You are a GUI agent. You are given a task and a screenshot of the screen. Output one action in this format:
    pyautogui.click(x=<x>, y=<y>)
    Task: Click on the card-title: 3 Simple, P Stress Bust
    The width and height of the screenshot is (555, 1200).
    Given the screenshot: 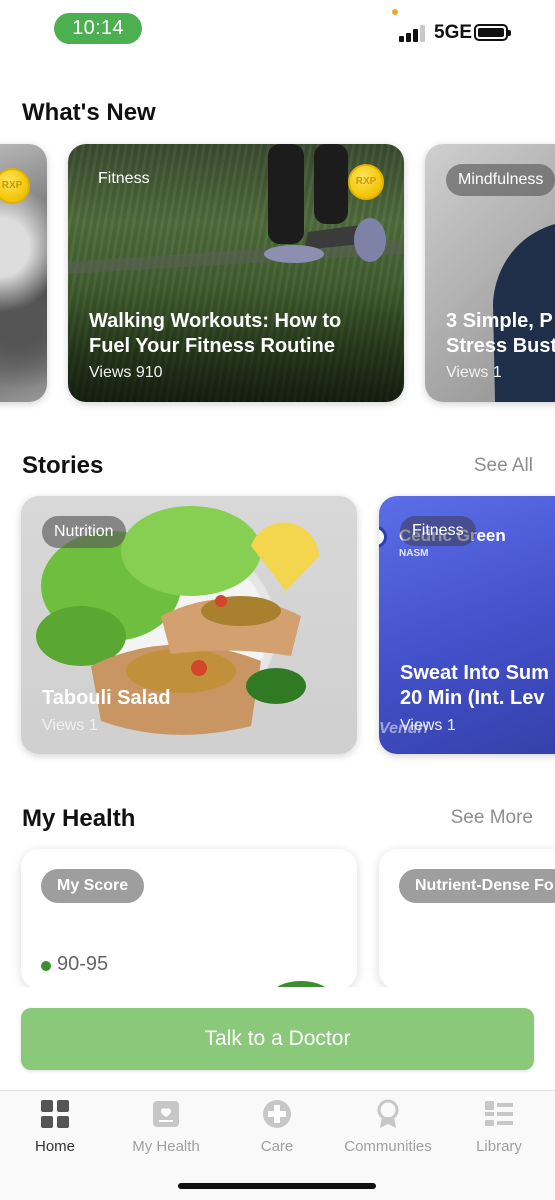 What is the action you would take?
    pyautogui.click(x=500, y=333)
    